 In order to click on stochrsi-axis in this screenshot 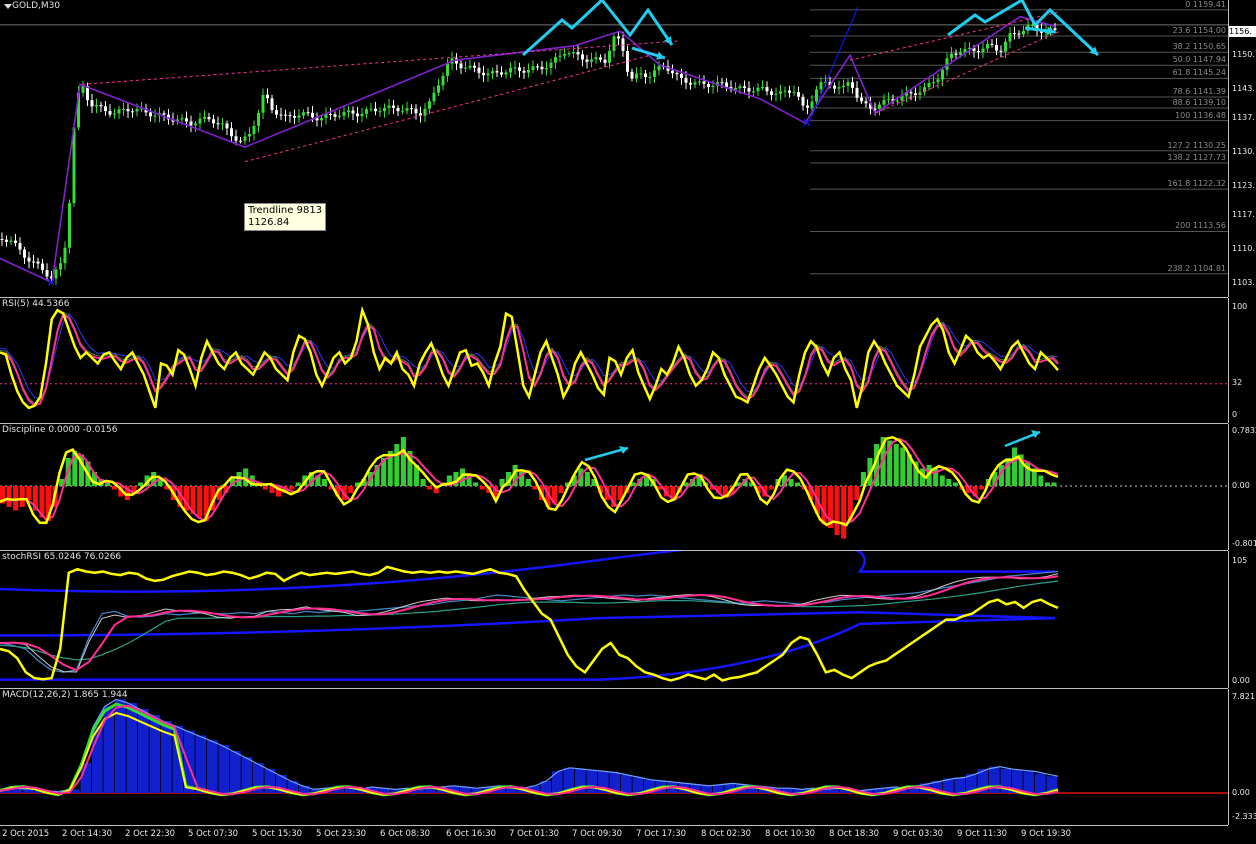, I will do `click(1242, 619)`.